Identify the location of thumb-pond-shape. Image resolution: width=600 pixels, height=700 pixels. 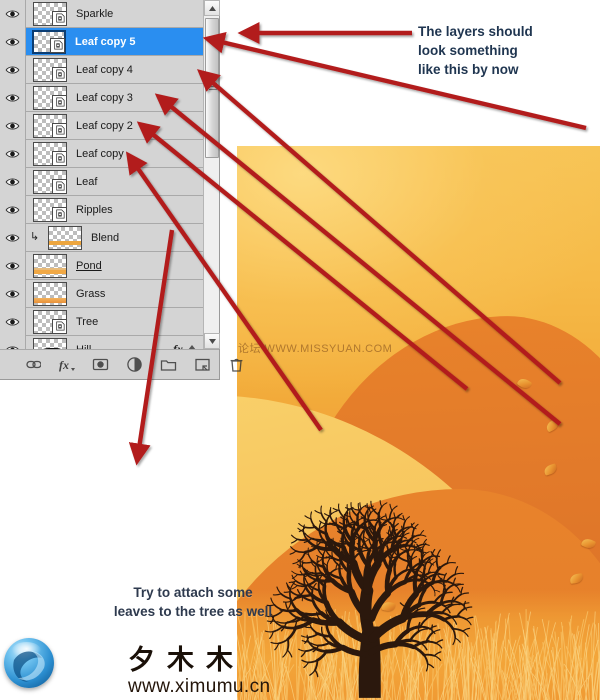
(50, 271).